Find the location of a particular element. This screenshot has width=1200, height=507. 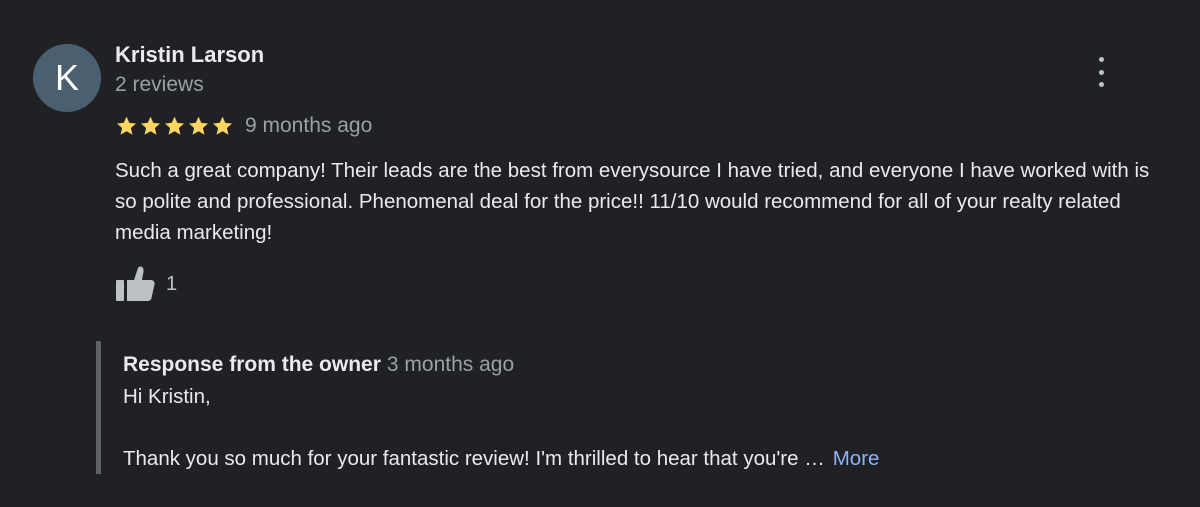

more-link: More is located at coordinates (856, 458).